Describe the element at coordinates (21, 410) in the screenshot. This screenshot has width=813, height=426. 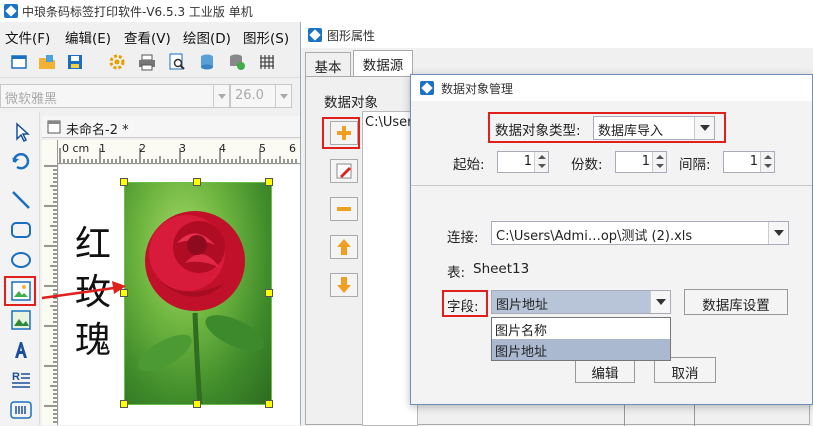
I see `barcode-tool-icon` at that location.